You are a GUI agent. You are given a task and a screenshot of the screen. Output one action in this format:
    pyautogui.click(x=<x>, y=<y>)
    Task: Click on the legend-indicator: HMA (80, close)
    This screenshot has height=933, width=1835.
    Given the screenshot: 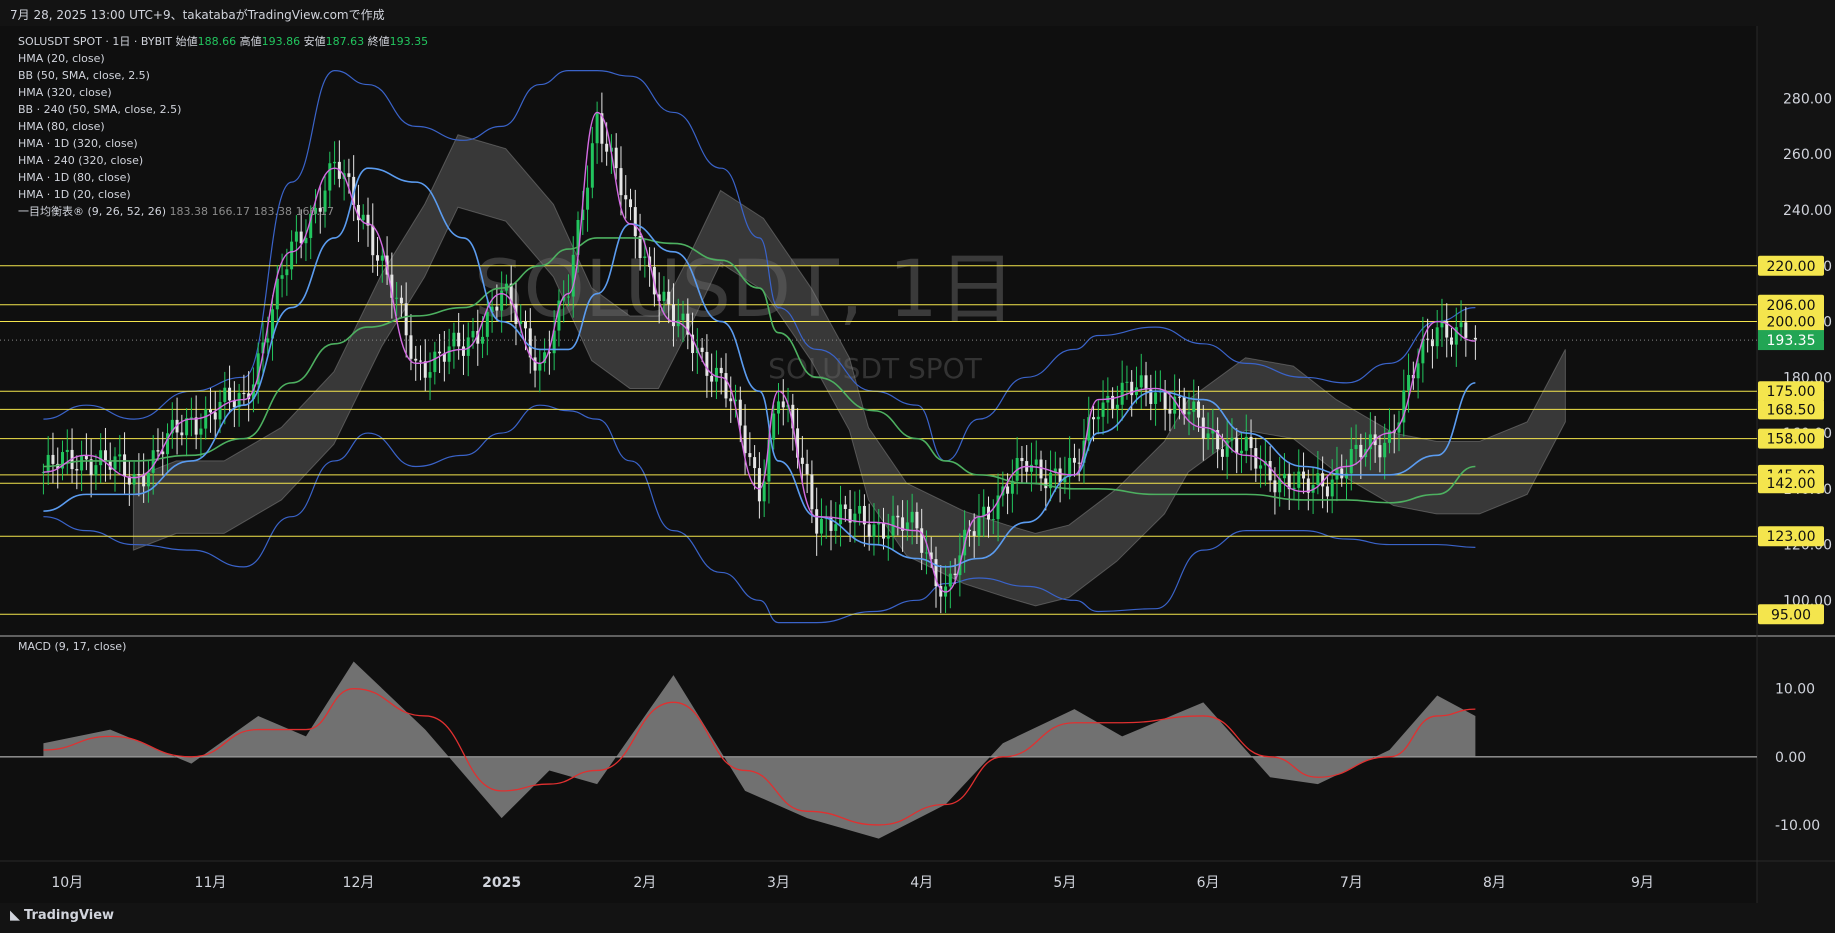 What is the action you would take?
    pyautogui.click(x=223, y=126)
    